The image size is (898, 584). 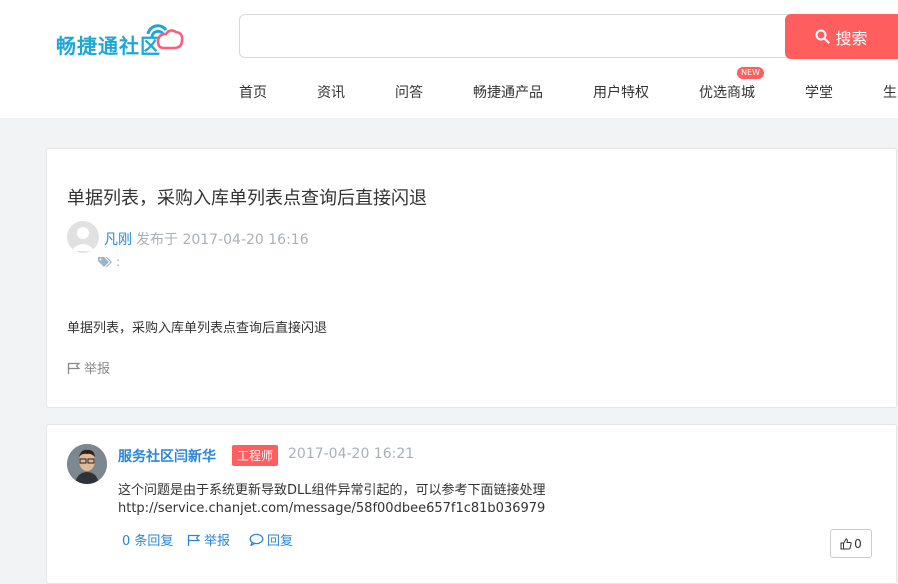 I want to click on search-field, so click(x=519, y=36).